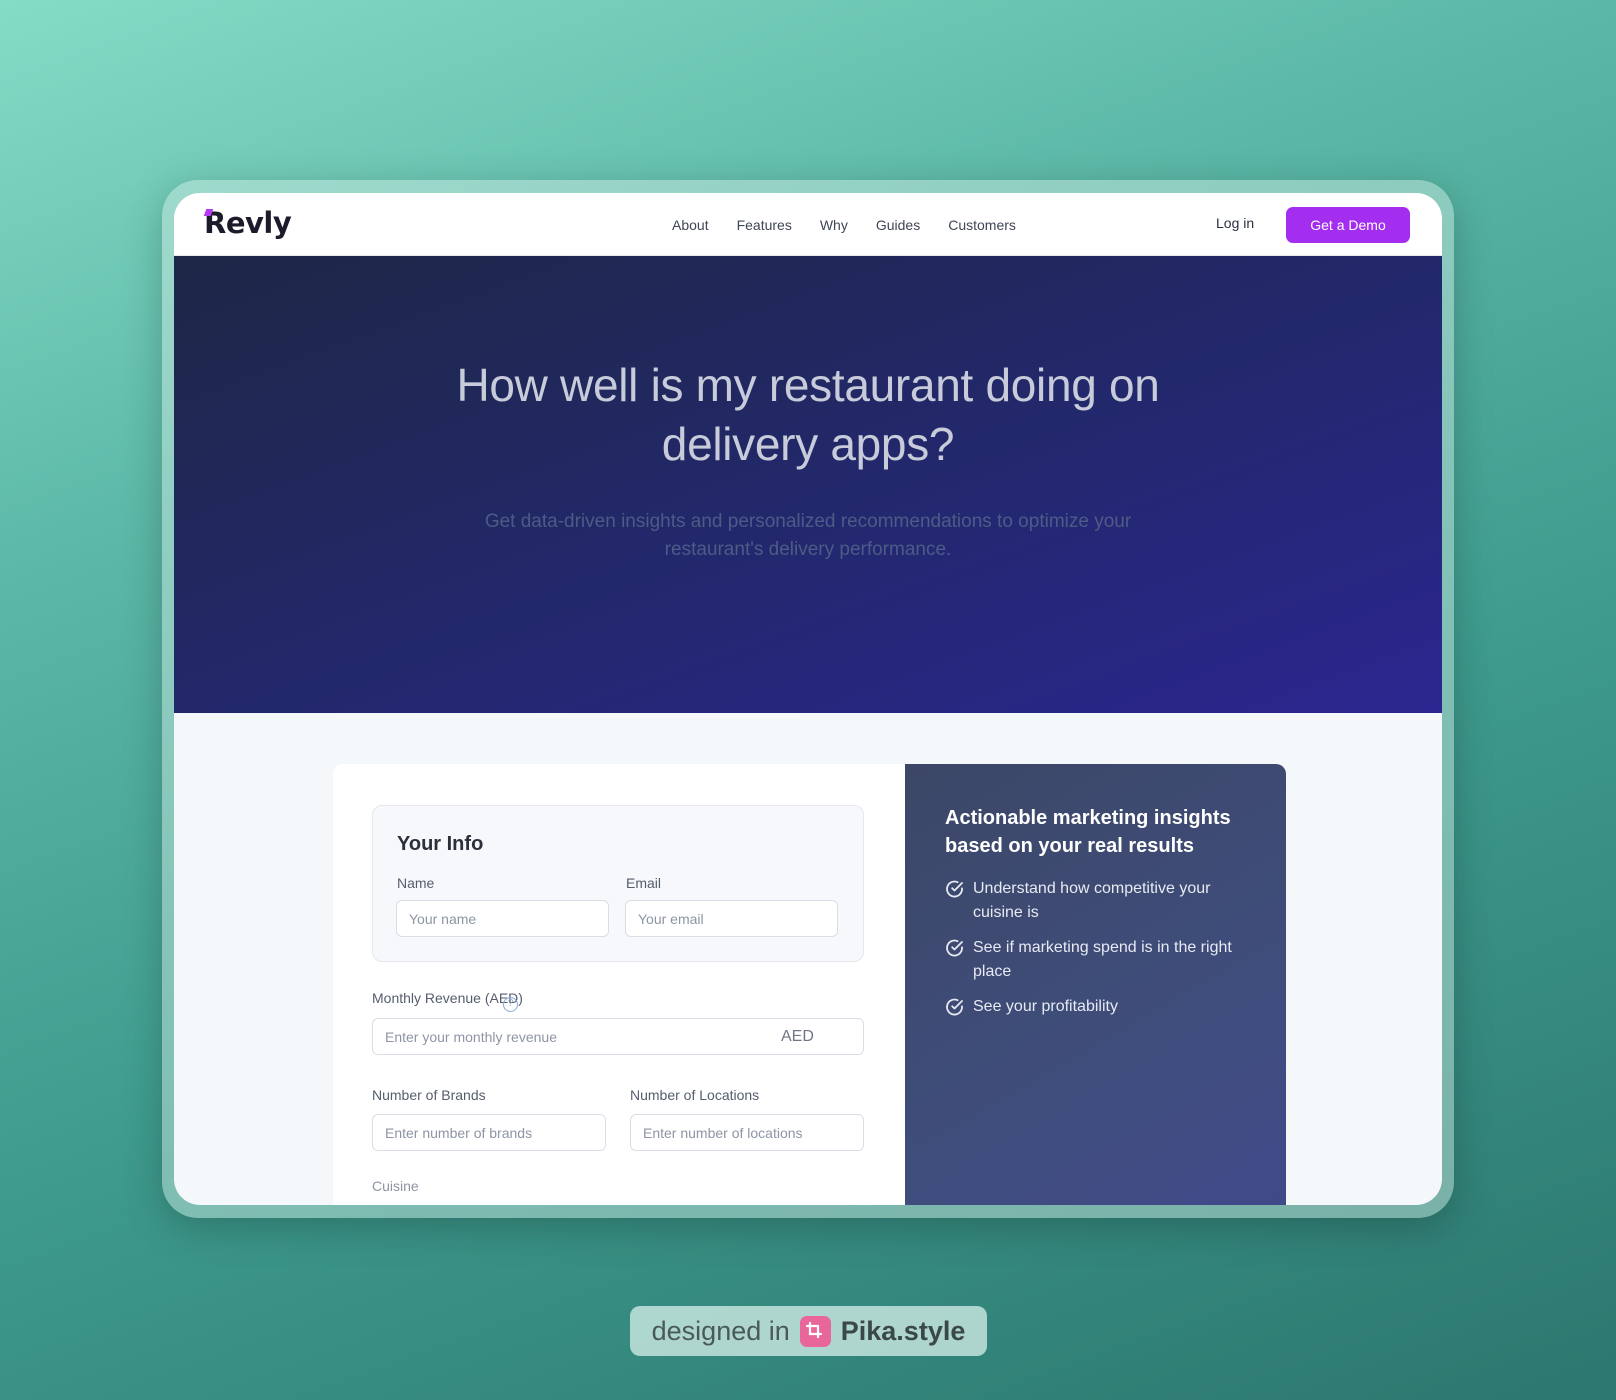 The width and height of the screenshot is (1616, 1400). I want to click on brands-label: Number of Brands, so click(429, 1095).